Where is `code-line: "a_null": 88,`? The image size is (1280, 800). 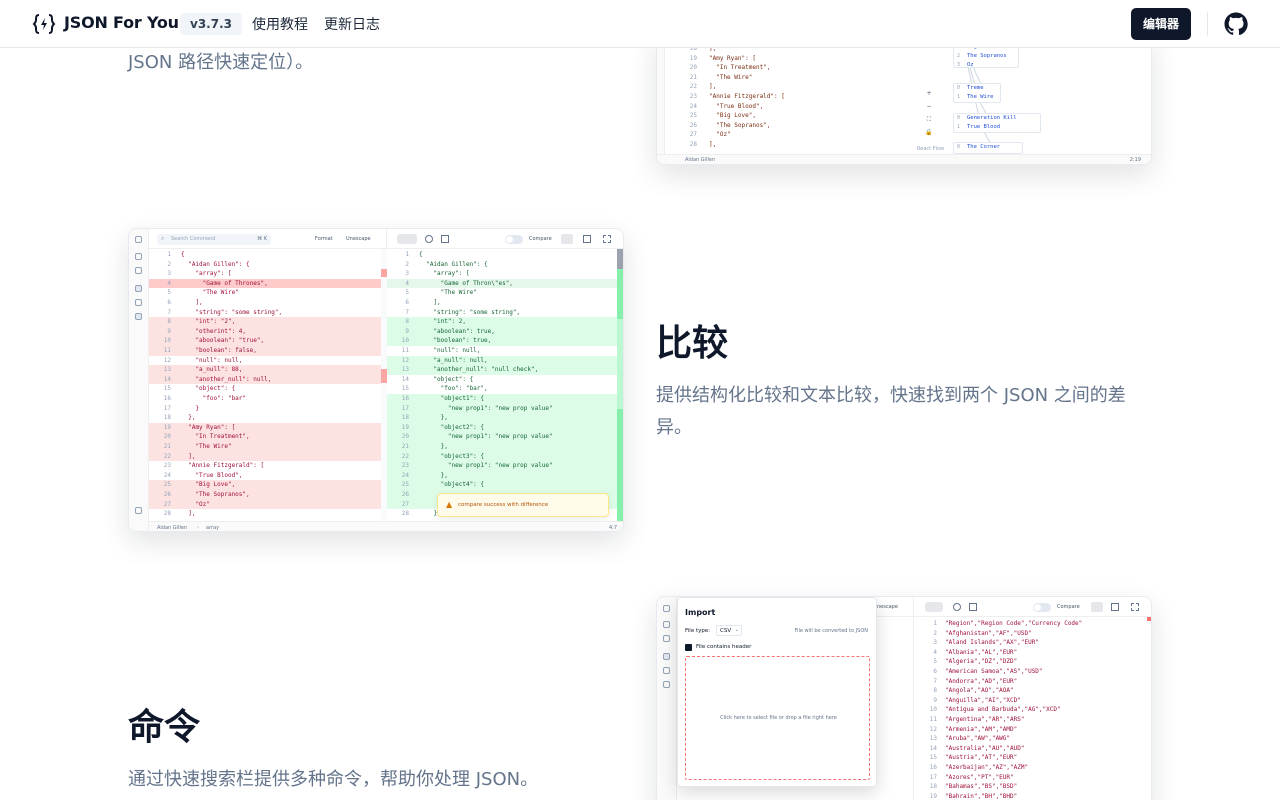
code-line: "a_null": 88, is located at coordinates (212, 370).